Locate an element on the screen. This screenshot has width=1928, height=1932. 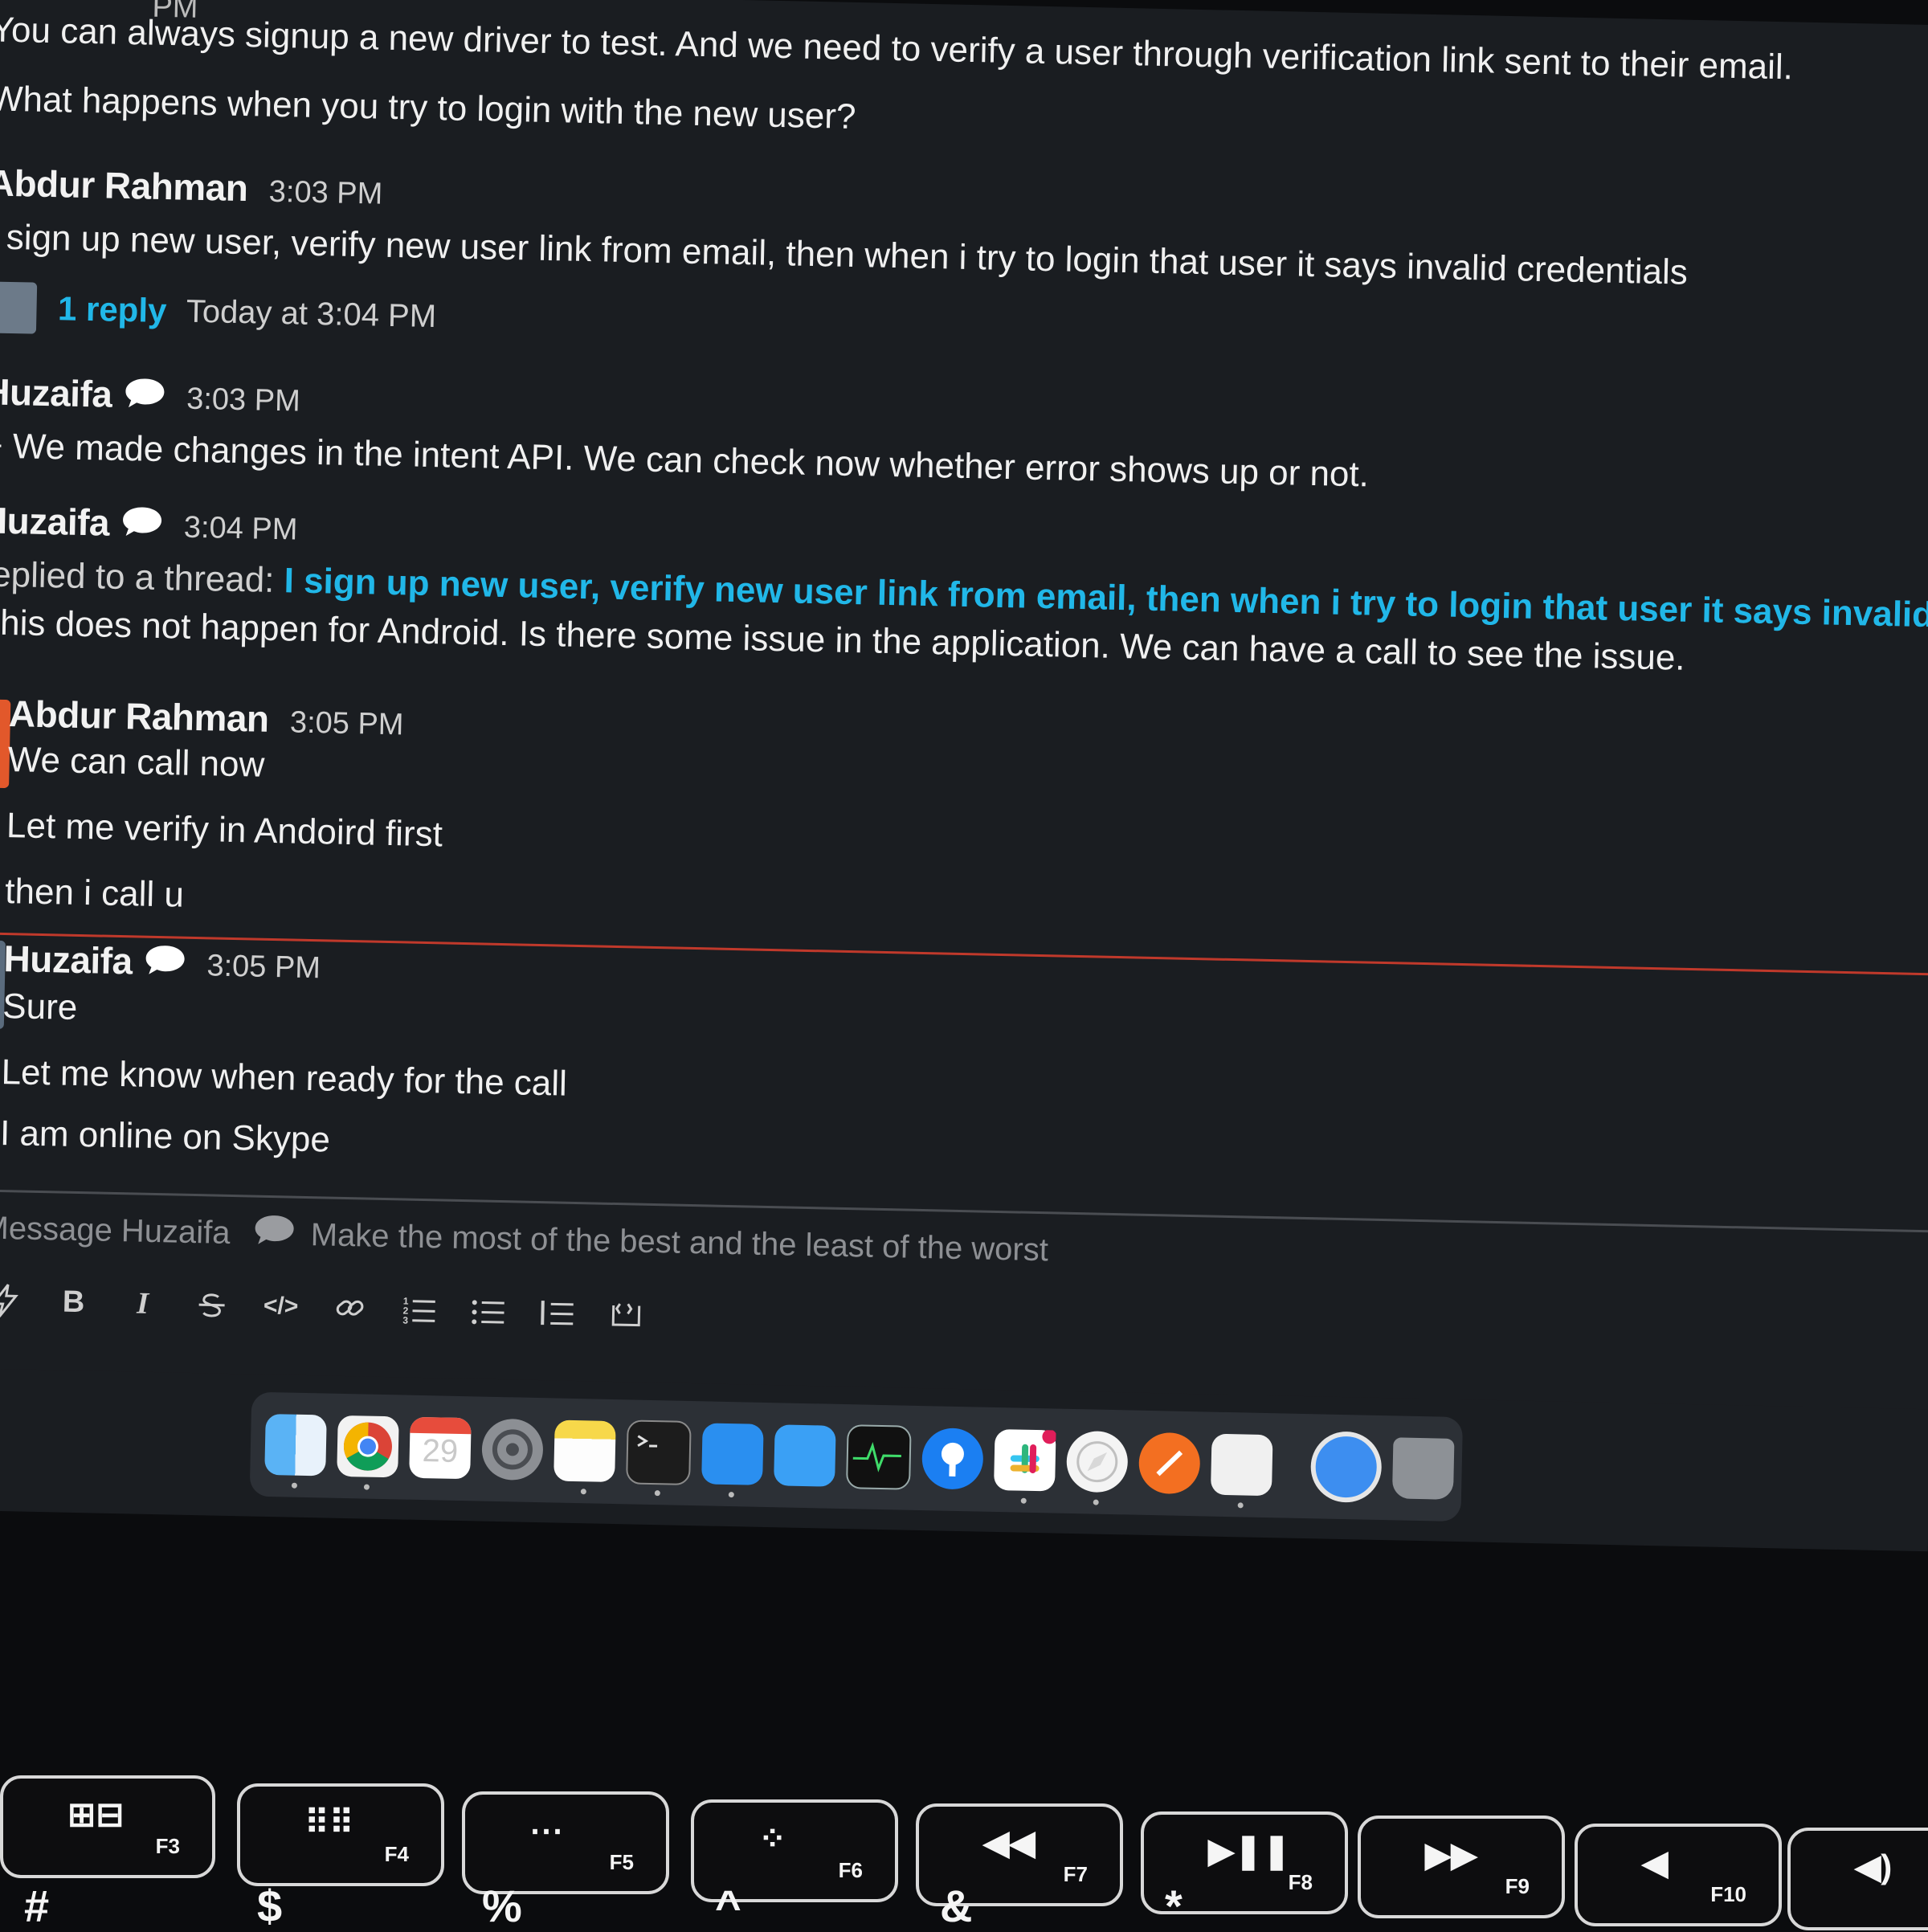
message-text: then i call u is located at coordinates (95, 894).